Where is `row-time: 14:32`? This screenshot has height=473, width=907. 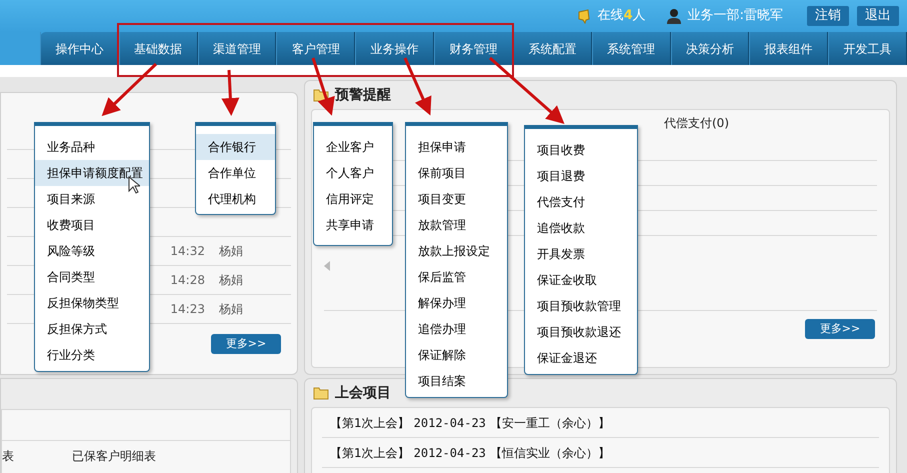 row-time: 14:32 is located at coordinates (187, 251).